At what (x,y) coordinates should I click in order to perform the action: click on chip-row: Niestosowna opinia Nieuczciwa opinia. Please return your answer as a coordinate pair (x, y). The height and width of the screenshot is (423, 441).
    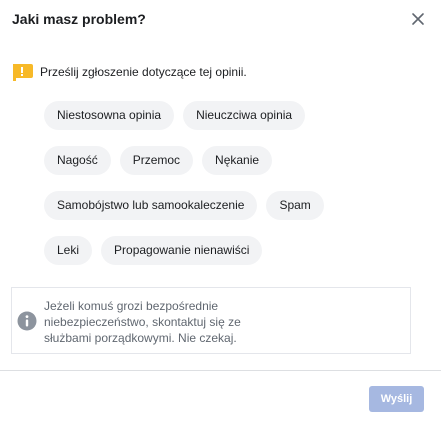
    Looking at the image, I should click on (234, 115).